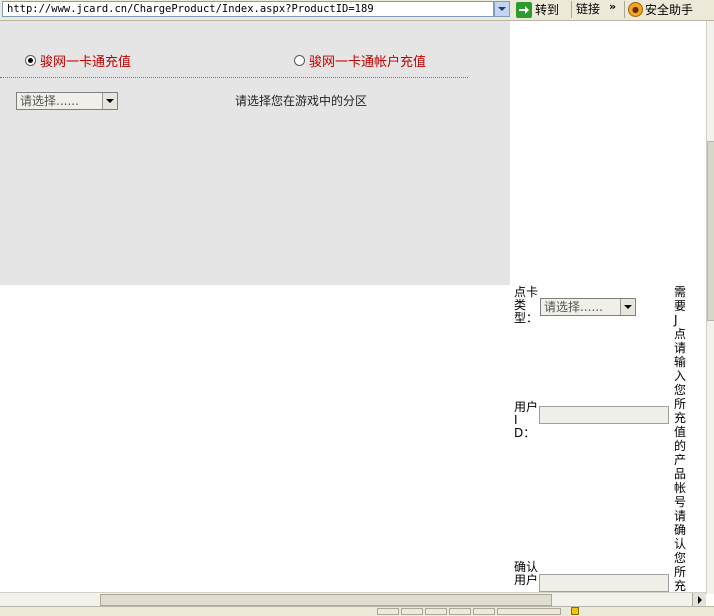  What do you see at coordinates (612, 7) in the screenshot?
I see `more-chevron-icon: »` at bounding box center [612, 7].